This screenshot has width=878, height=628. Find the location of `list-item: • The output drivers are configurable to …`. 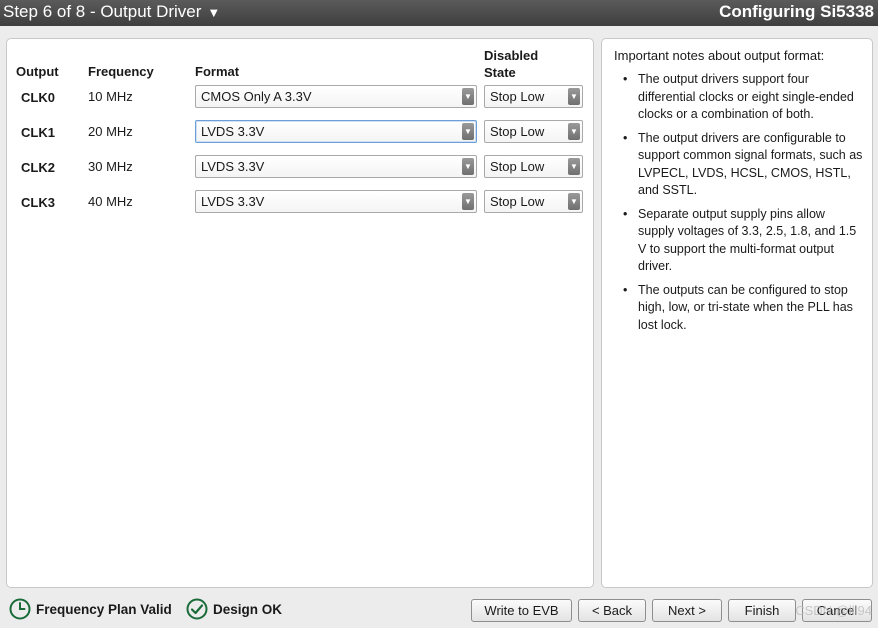

list-item: • The output drivers are configurable to … is located at coordinates (739, 165).